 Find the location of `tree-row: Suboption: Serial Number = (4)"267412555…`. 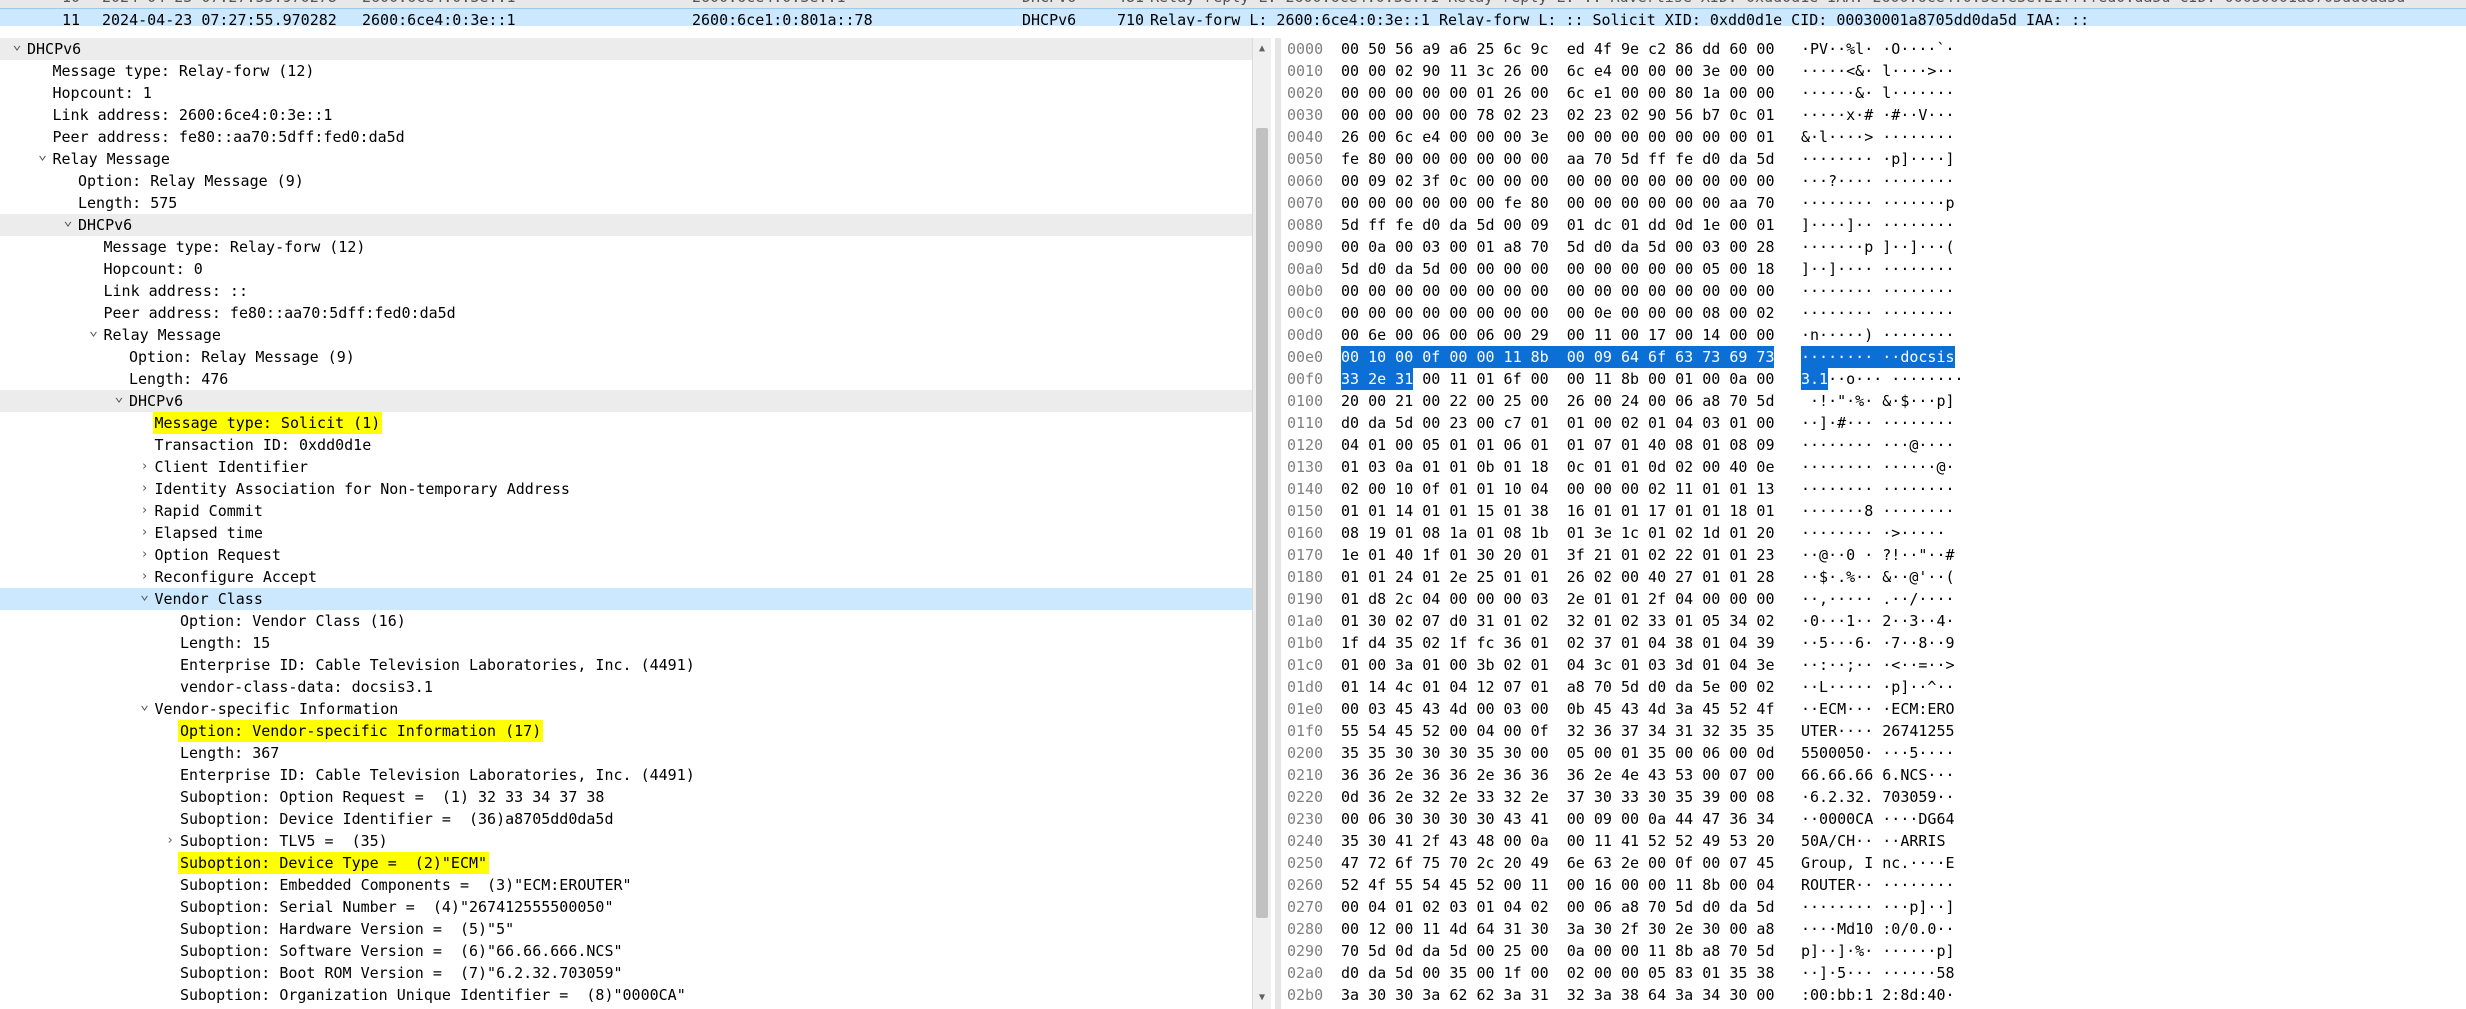

tree-row: Suboption: Serial Number = (4)"267412555… is located at coordinates (626, 907).